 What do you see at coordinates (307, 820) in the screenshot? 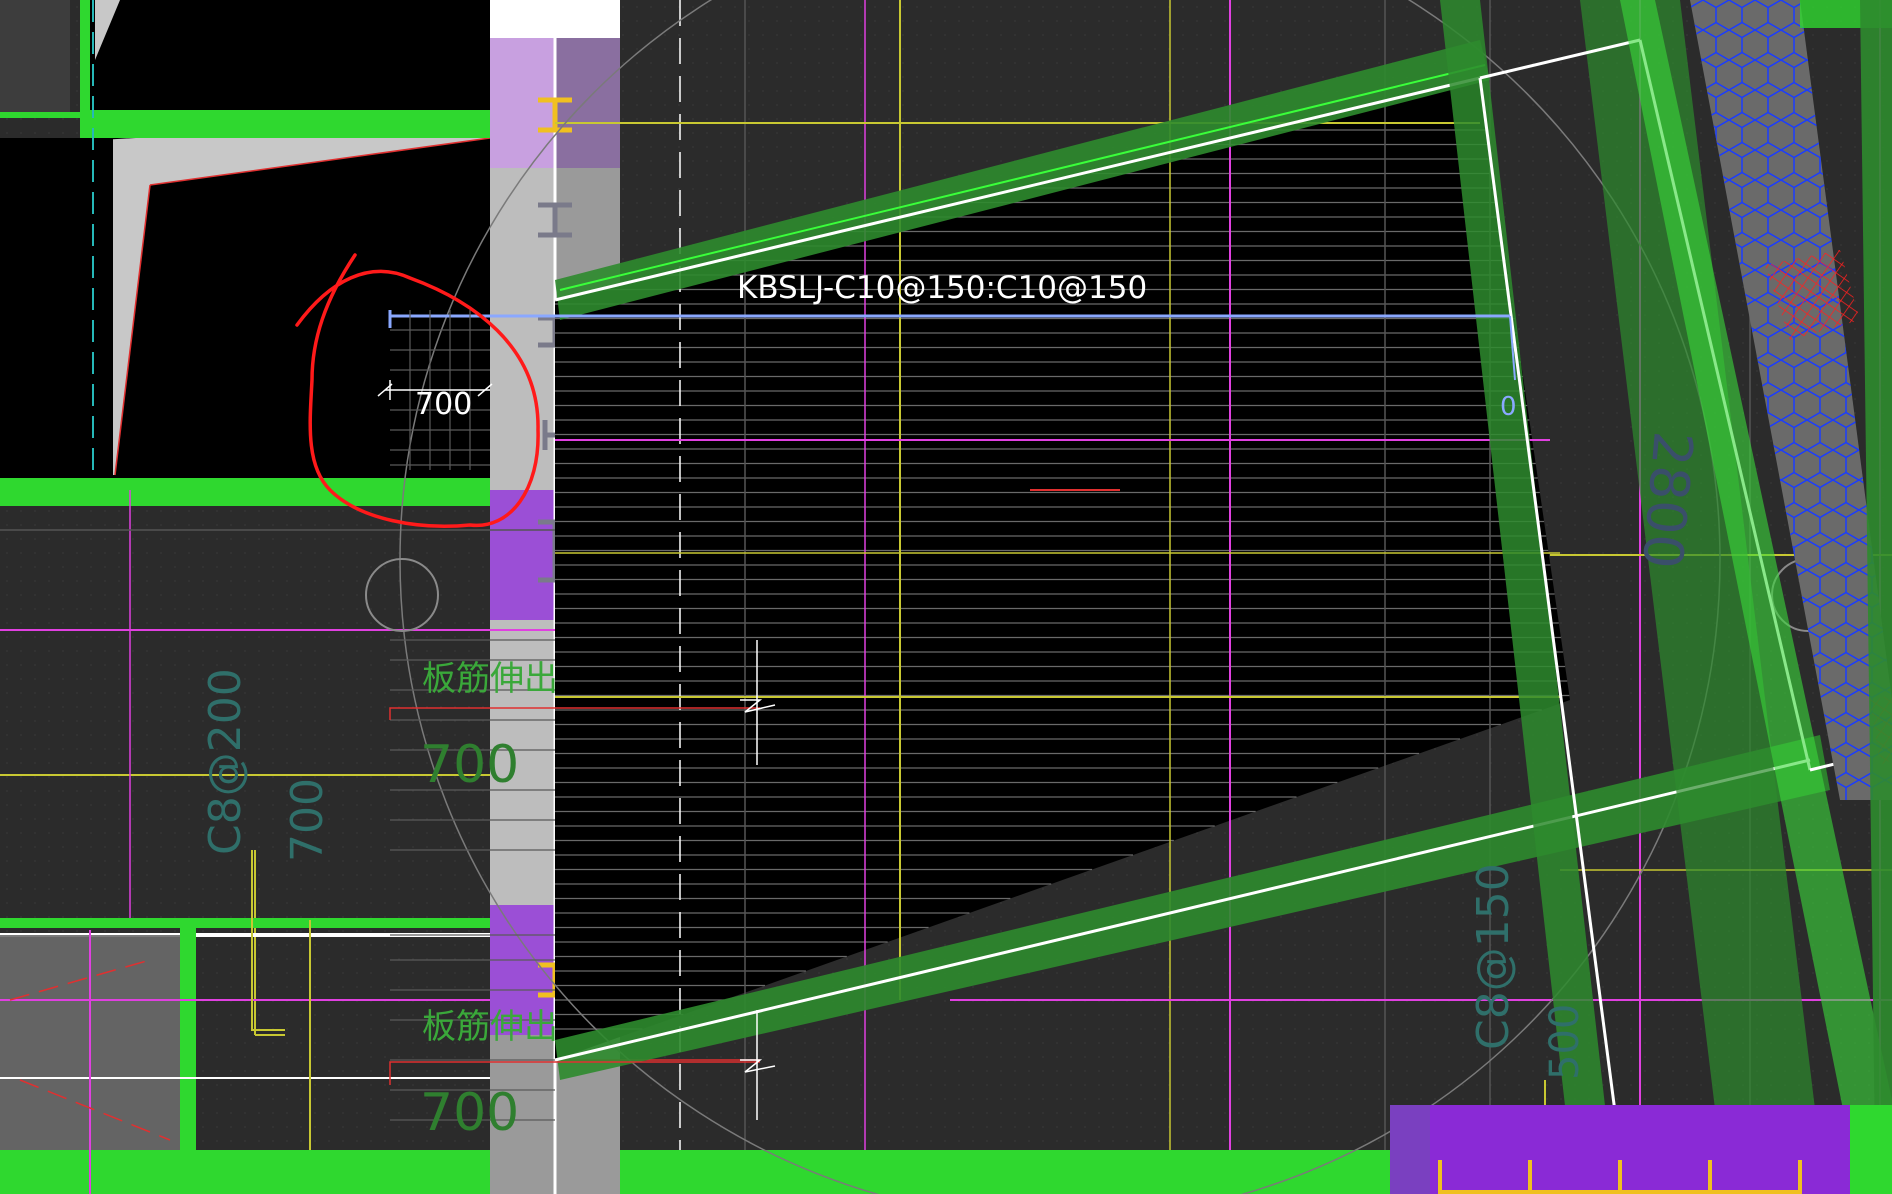
I see `dimension-700-vertical: 700` at bounding box center [307, 820].